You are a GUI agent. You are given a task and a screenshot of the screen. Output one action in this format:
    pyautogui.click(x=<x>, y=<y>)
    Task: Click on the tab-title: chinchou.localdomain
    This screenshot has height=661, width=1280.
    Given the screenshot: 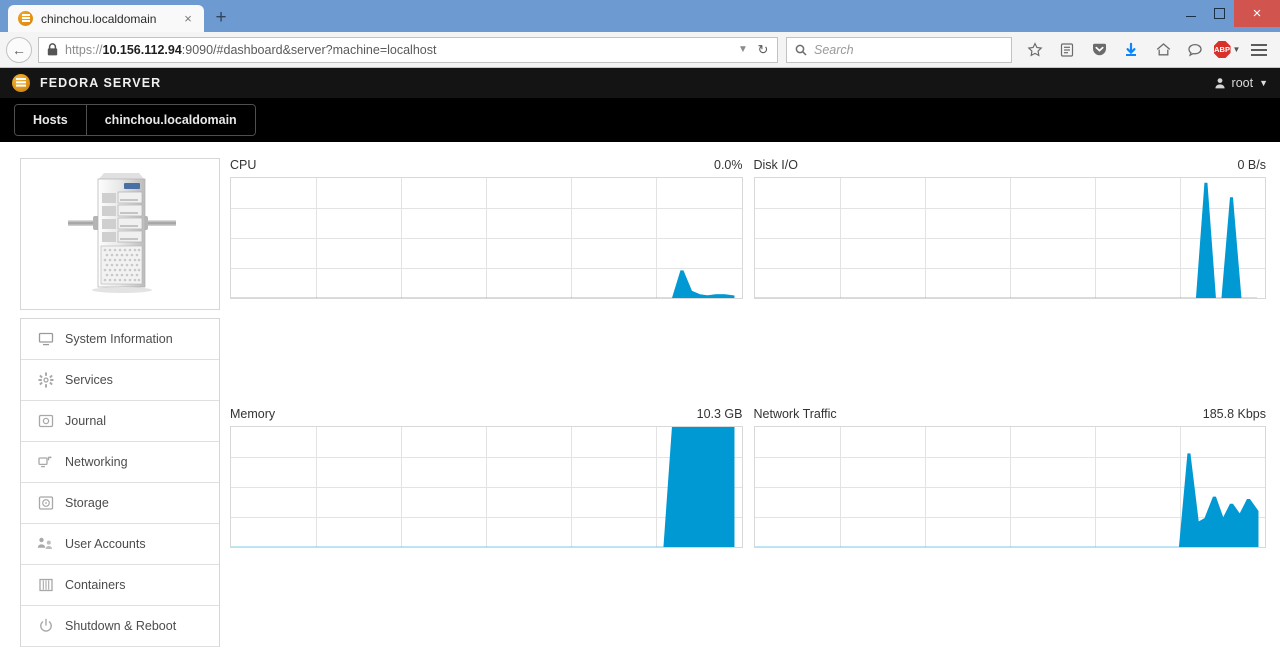 What is the action you would take?
    pyautogui.click(x=99, y=18)
    